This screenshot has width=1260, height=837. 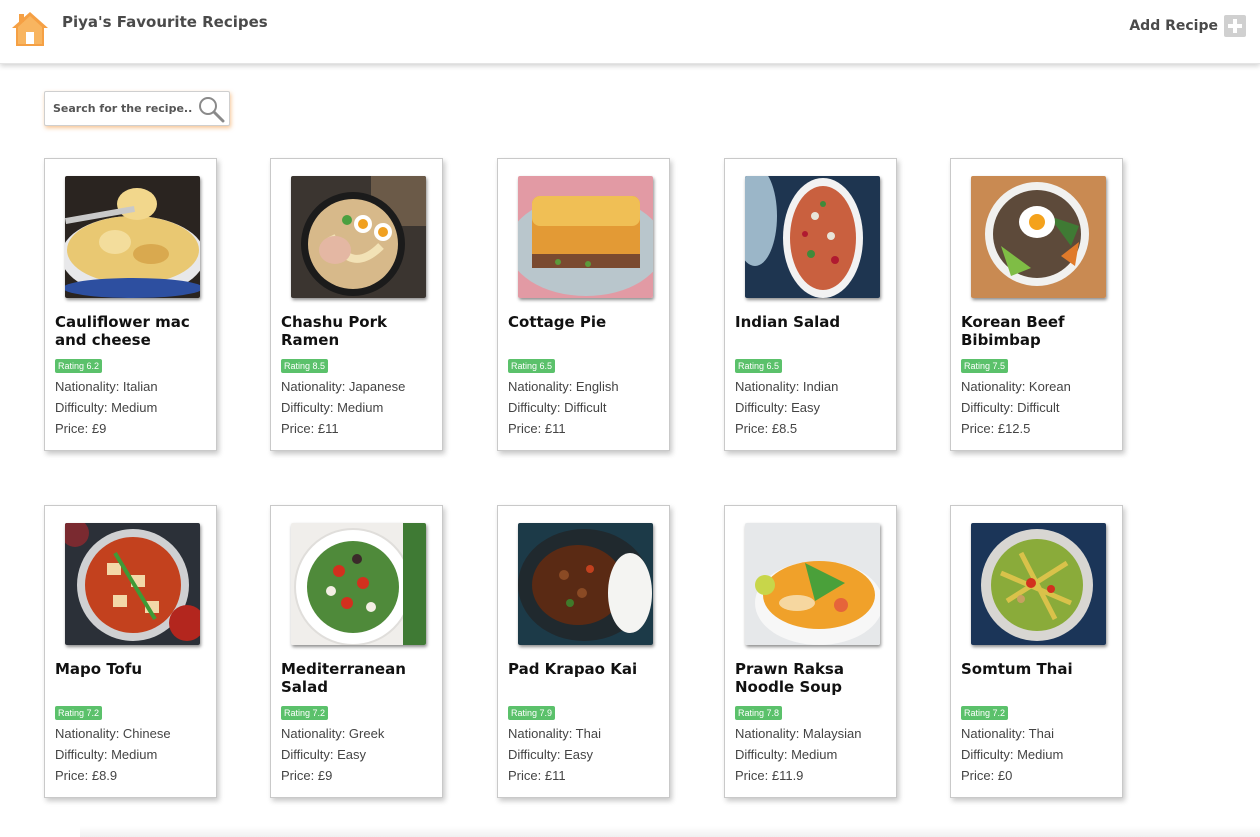 I want to click on recipe-price: Price: £12.5, so click(x=996, y=428).